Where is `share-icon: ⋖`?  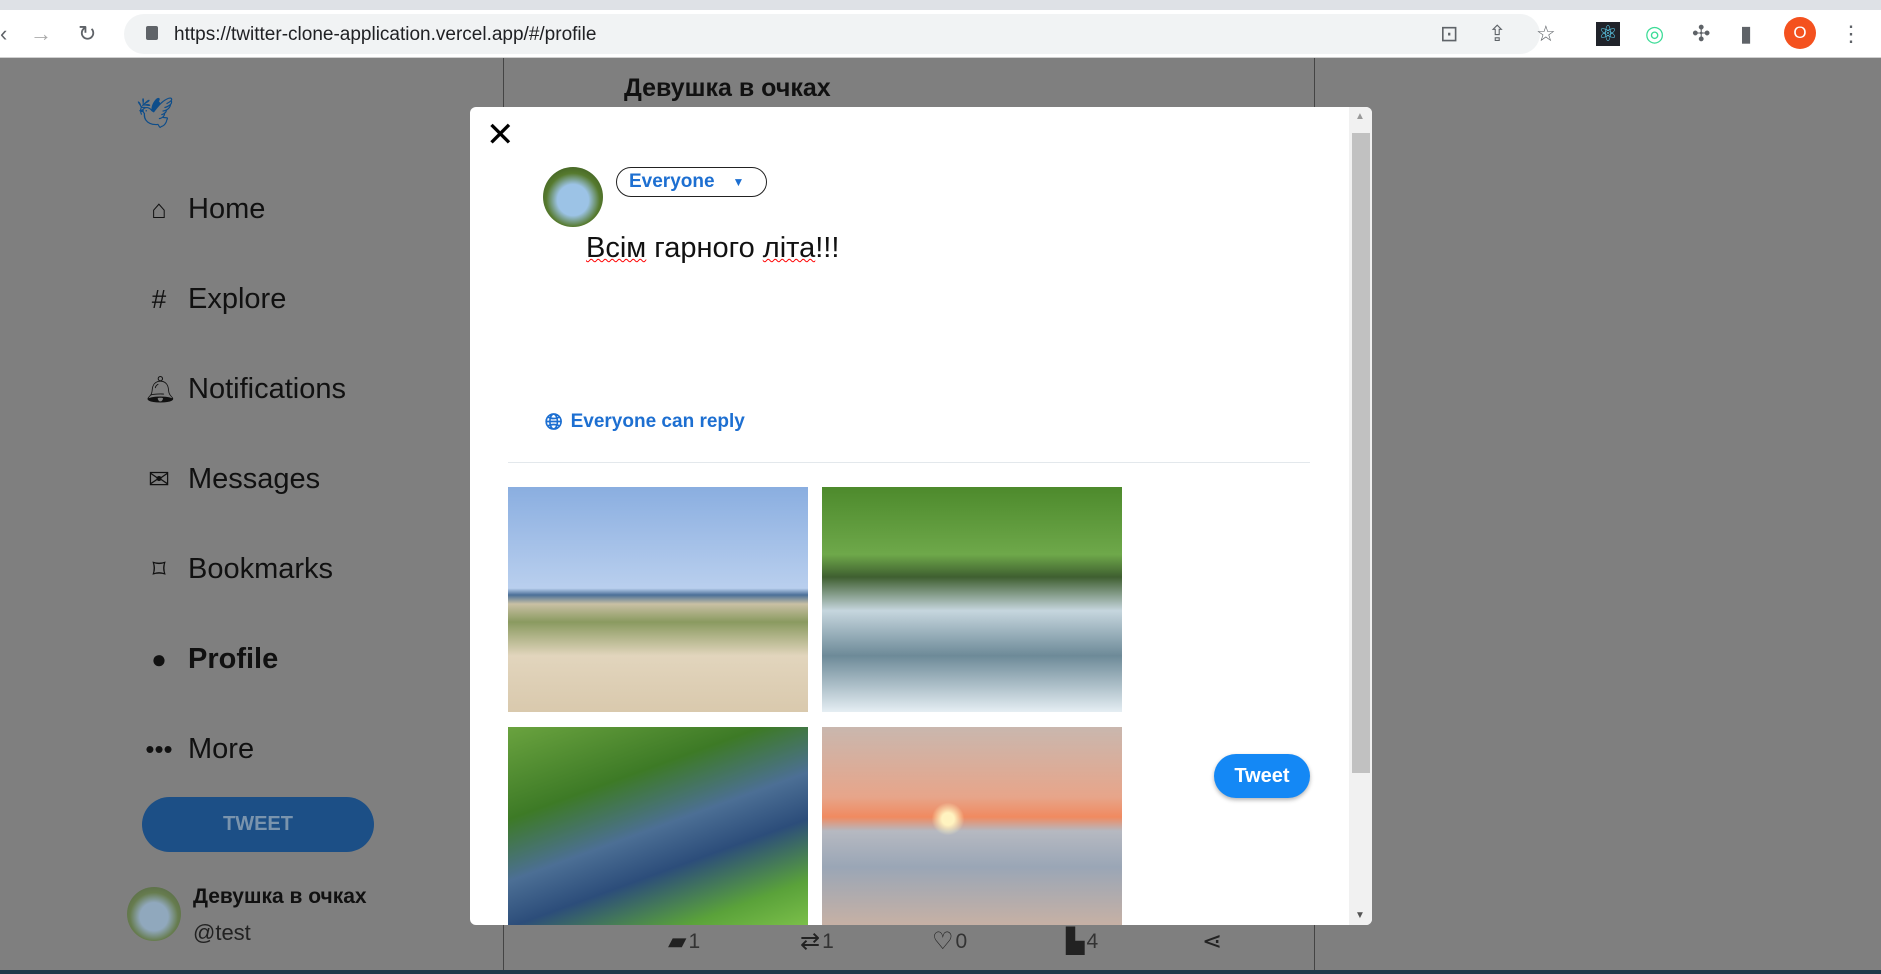
share-icon: ⋖ is located at coordinates (1212, 941).